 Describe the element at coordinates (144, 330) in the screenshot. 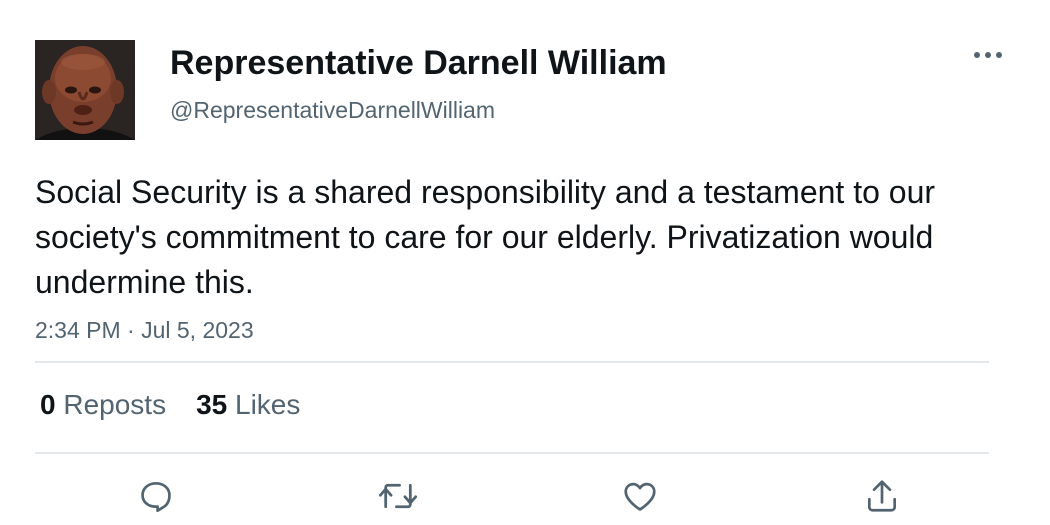

I see `tweet-timestamp: 2:34 PM · Jul 5, 2023` at that location.